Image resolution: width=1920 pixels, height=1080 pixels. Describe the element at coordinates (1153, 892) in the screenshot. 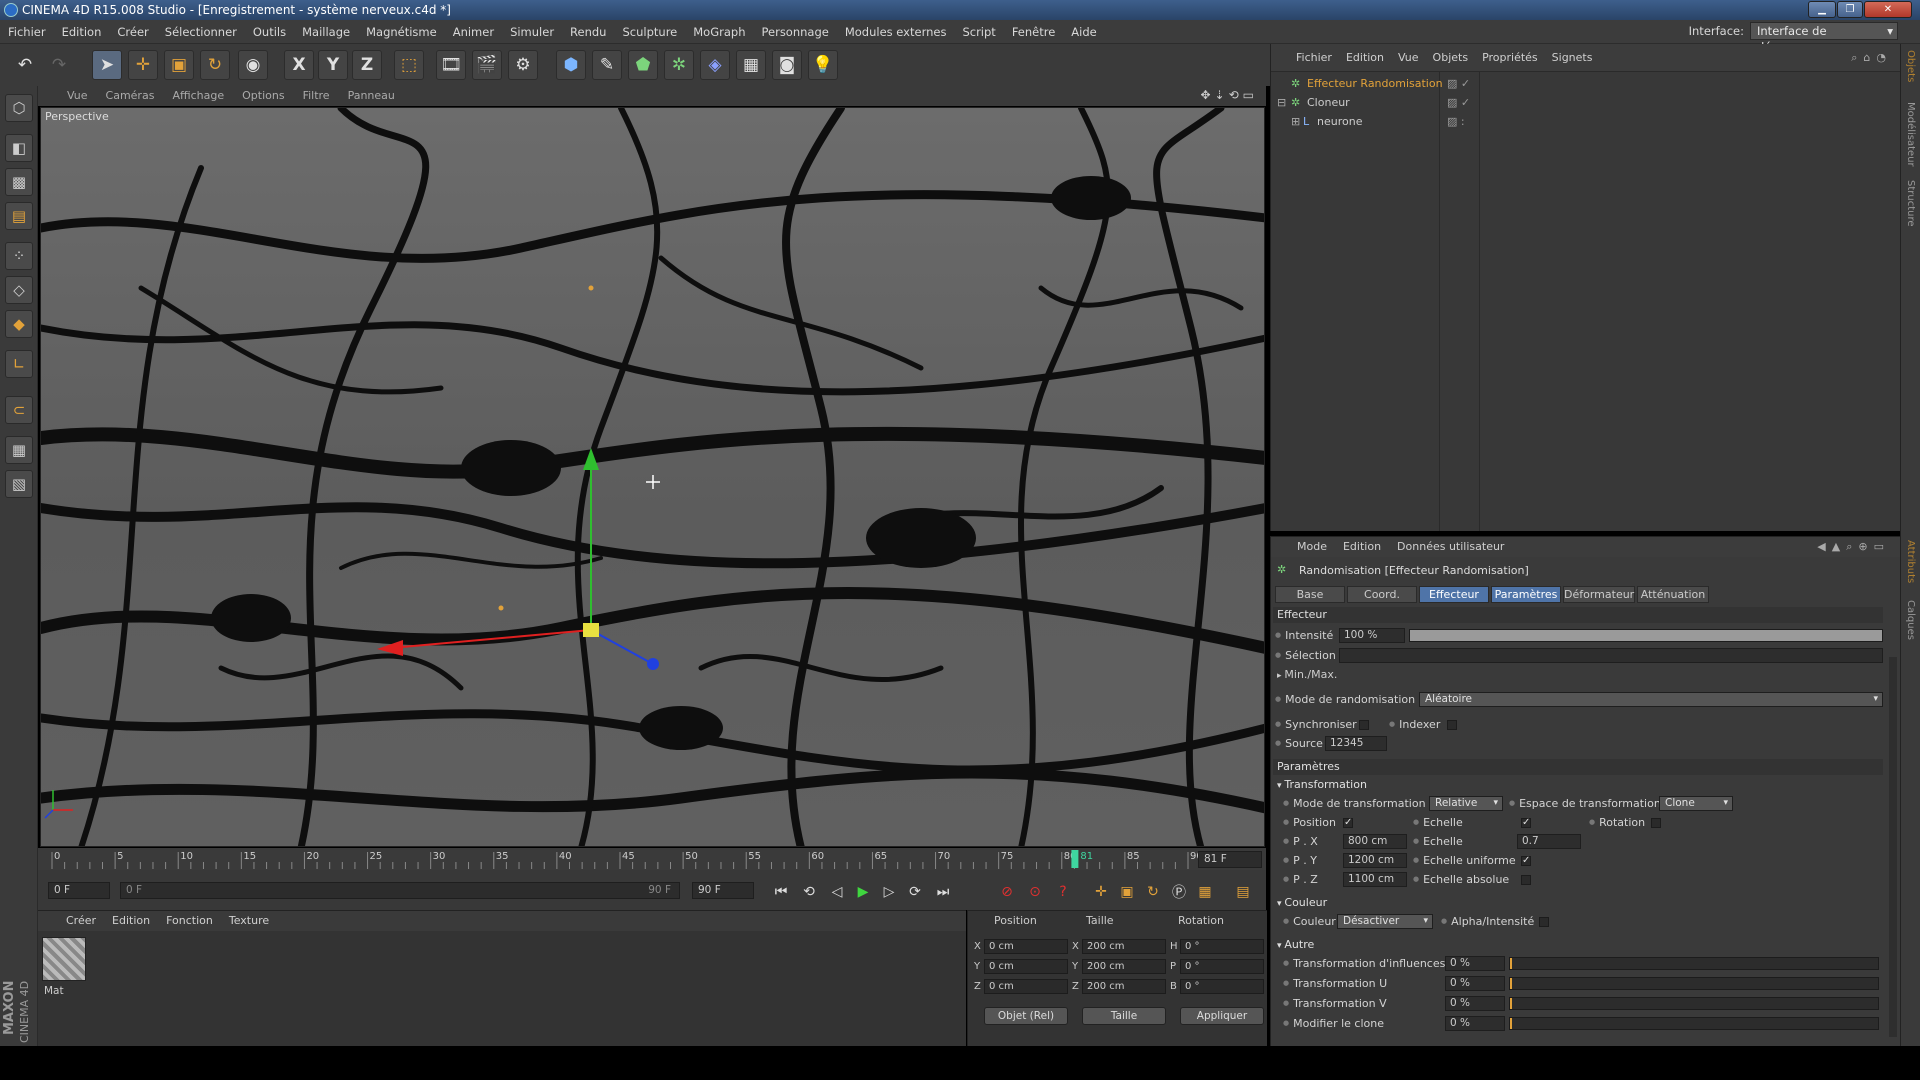

I see `key-rotation-icon: ↻` at that location.